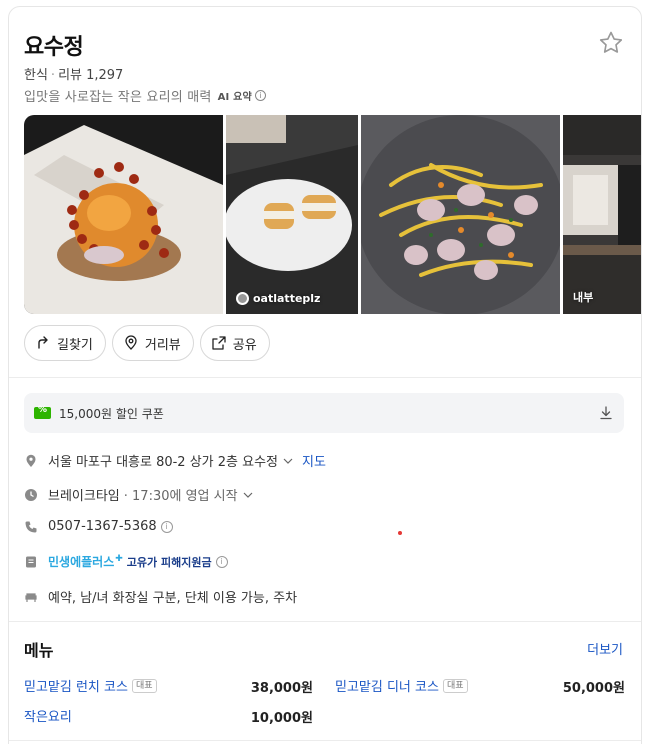  I want to click on menu-item-price: 50,000원, so click(593, 688).